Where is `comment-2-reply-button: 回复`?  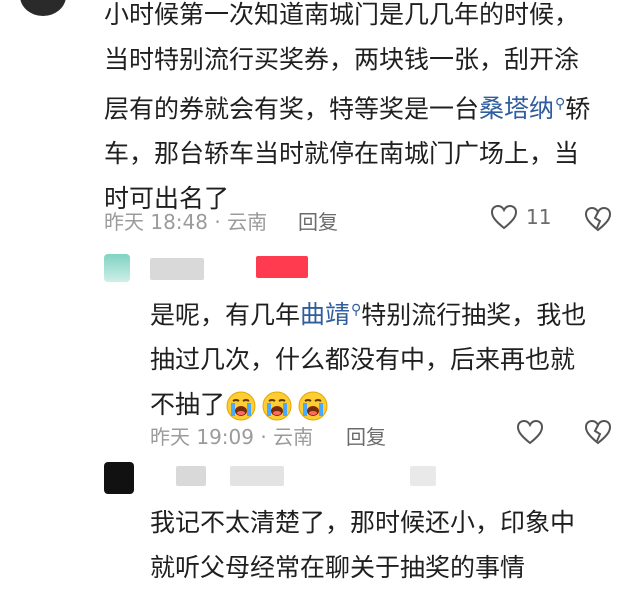
comment-2-reply-button: 回复 is located at coordinates (366, 435).